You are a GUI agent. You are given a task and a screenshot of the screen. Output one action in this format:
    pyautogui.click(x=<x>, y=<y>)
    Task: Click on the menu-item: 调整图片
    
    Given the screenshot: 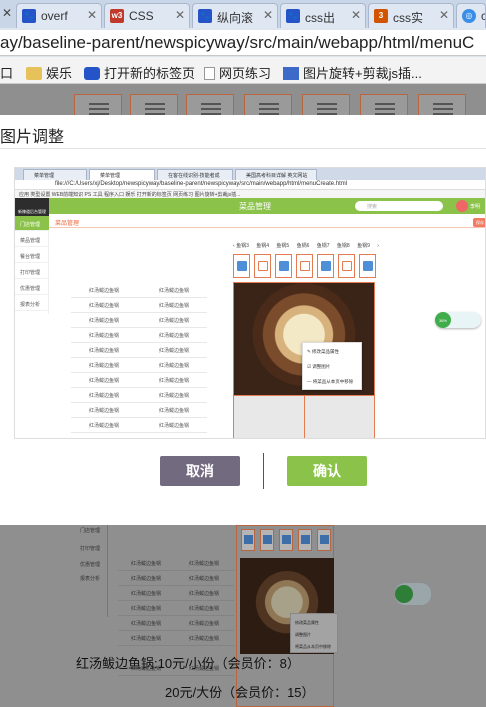 What is the action you would take?
    pyautogui.click(x=303, y=634)
    